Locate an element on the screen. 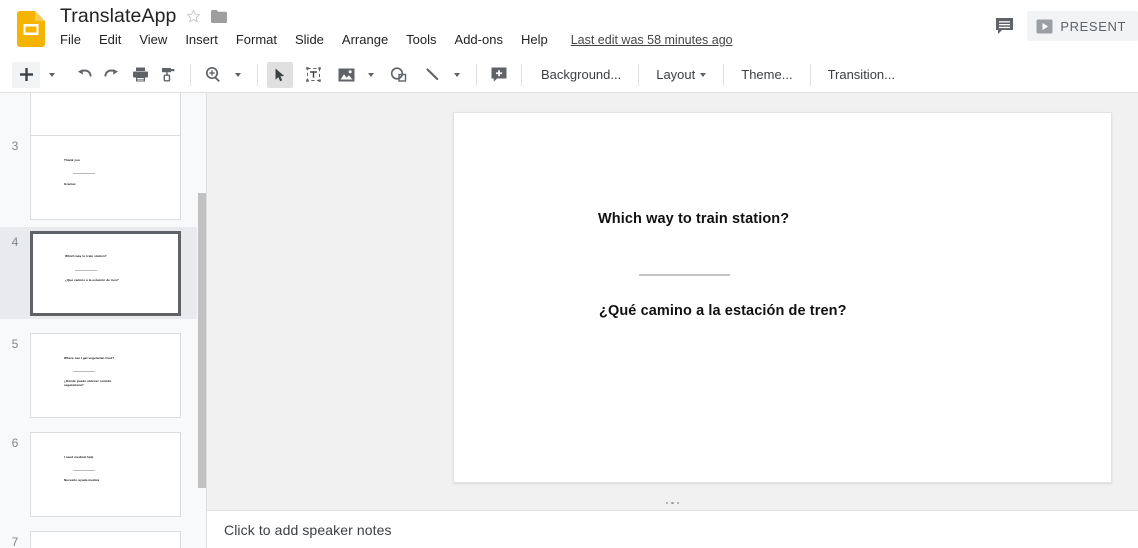 This screenshot has width=1138, height=548. redo-arrow-icon is located at coordinates (111, 72).